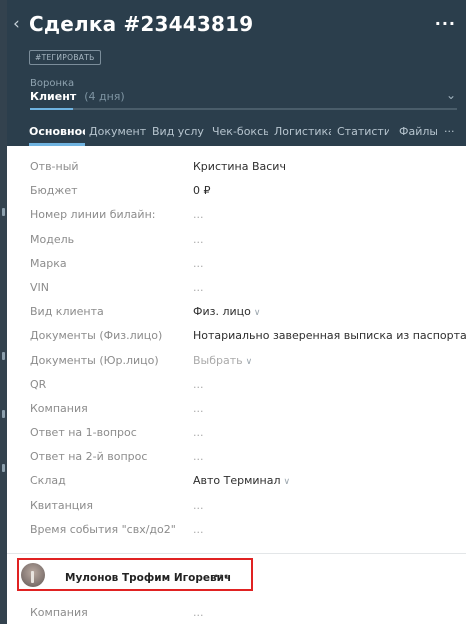  What do you see at coordinates (452, 135) in the screenshot?
I see `tabs-more-icon: ···` at bounding box center [452, 135].